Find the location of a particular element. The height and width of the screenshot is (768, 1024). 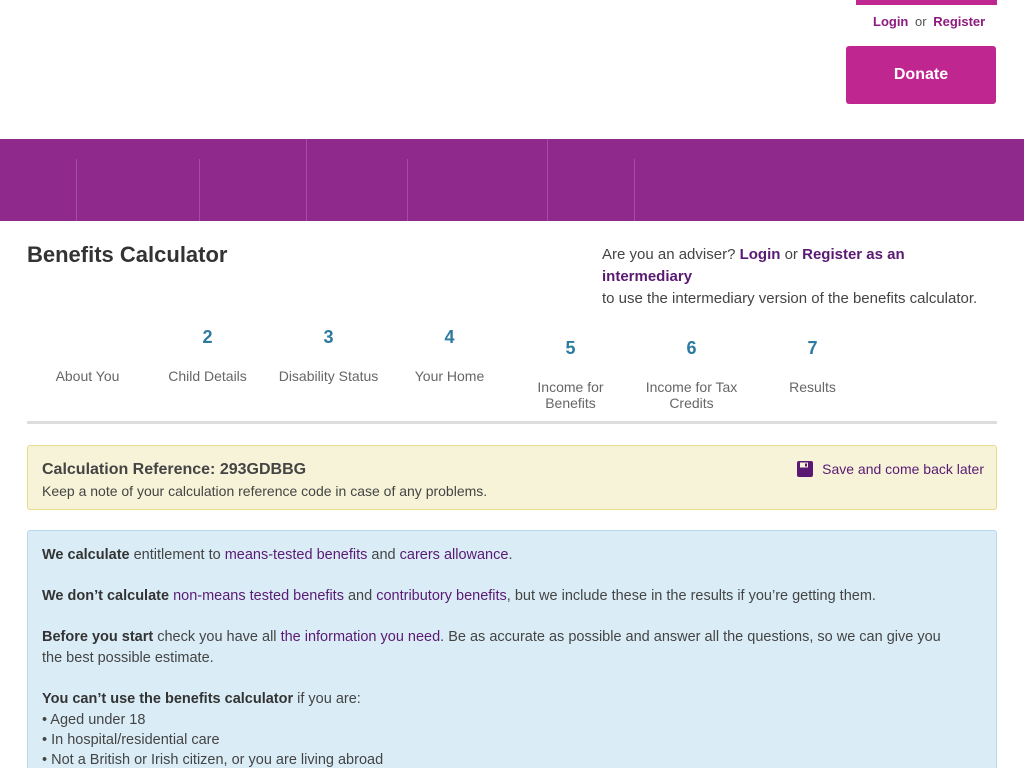

save-and-come-back-button: Save and come back later is located at coordinates (890, 469).